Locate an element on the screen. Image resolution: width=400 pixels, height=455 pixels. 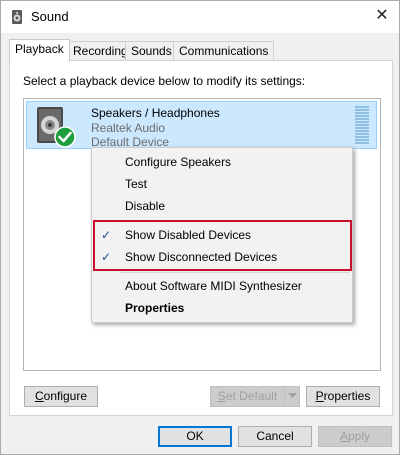
cancel-button: Cancel is located at coordinates (275, 436).